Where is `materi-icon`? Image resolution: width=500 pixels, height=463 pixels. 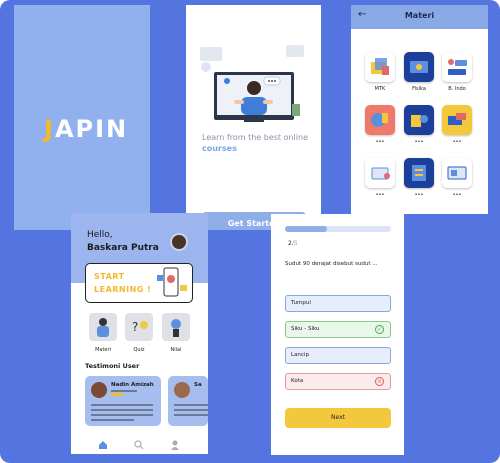
materi-icon is located at coordinates (103, 327).